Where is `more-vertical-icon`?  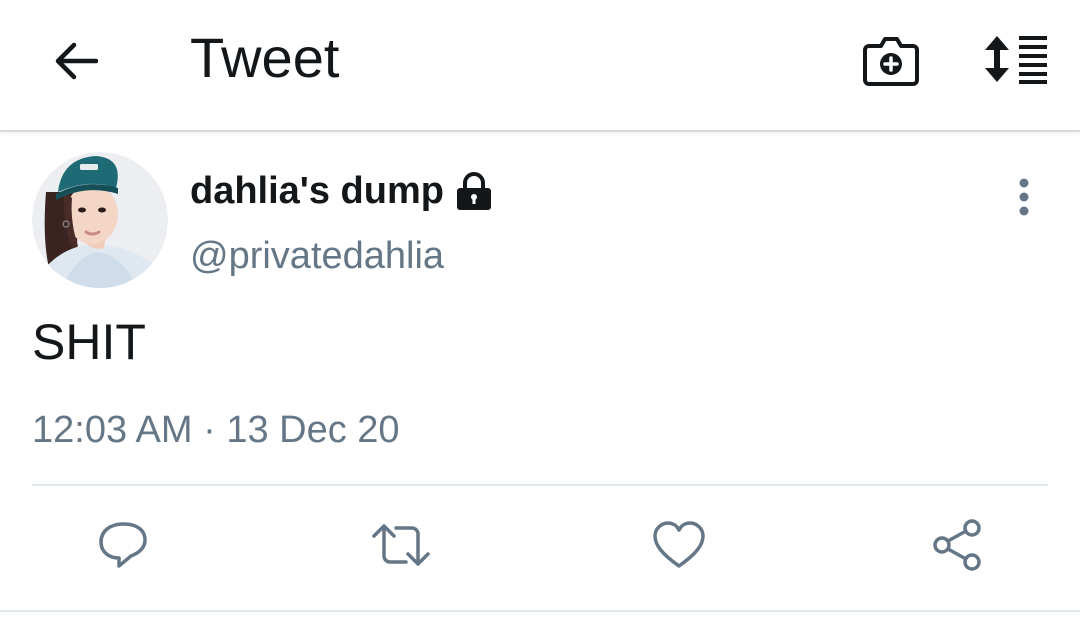 more-vertical-icon is located at coordinates (1024, 197).